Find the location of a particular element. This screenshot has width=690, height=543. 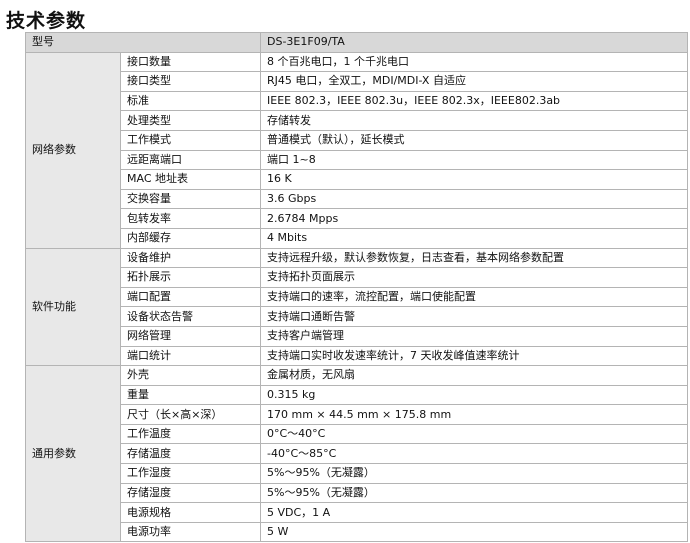

table-row: 包转发率 2.6784 Mpps is located at coordinates (357, 218).